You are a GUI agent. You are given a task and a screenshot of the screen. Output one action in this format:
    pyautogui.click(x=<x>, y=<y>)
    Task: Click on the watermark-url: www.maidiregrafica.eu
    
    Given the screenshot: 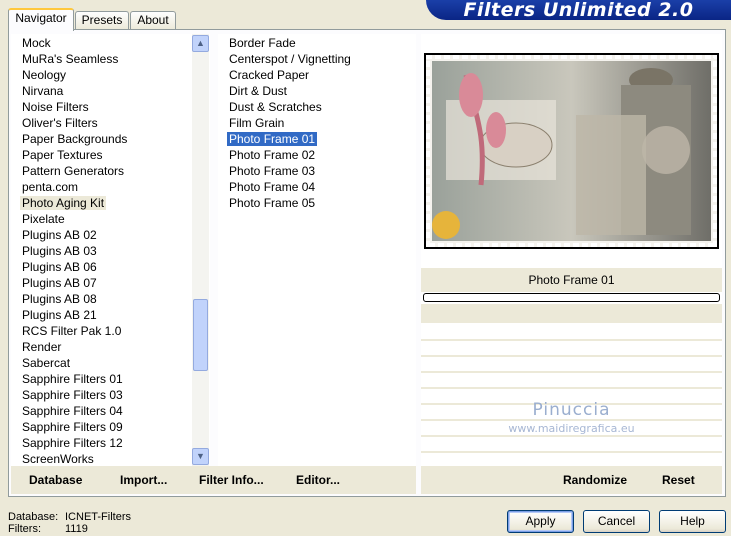 What is the action you would take?
    pyautogui.click(x=571, y=428)
    